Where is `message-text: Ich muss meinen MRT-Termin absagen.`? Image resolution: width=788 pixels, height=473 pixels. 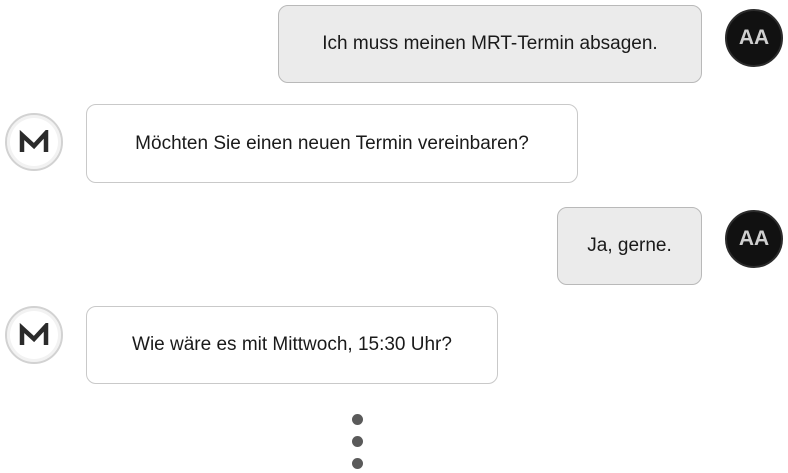 message-text: Ich muss meinen MRT-Termin absagen. is located at coordinates (490, 43).